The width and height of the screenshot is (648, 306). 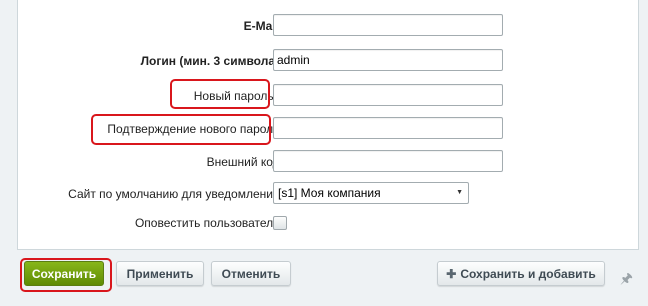 I want to click on save-and-add-button: ✚ Сохранить и добавить, so click(x=521, y=273).